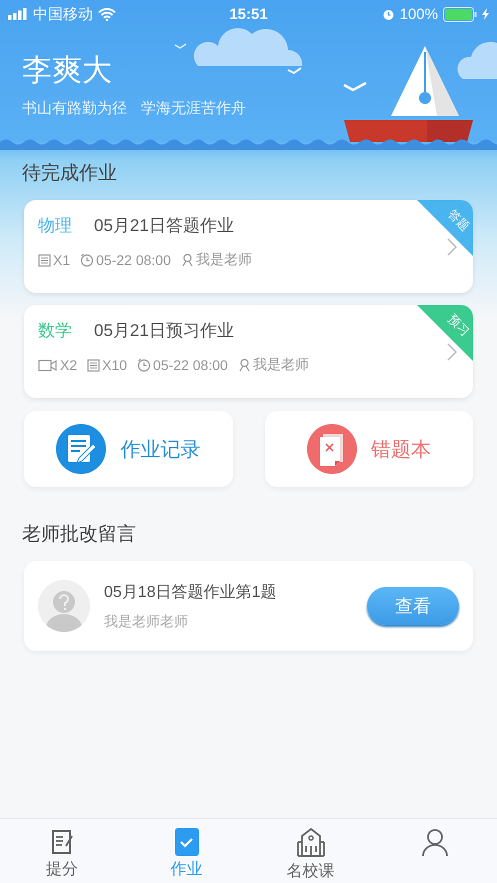 The height and width of the screenshot is (883, 497). Describe the element at coordinates (485, 14) in the screenshot. I see `charging-icon` at that location.